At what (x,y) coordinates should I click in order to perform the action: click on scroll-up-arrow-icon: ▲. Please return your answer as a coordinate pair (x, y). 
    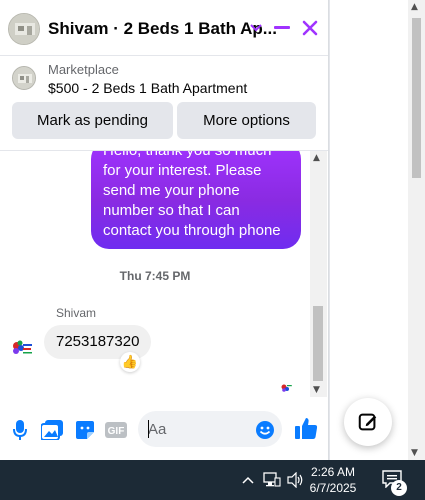
    Looking at the image, I should click on (414, 7).